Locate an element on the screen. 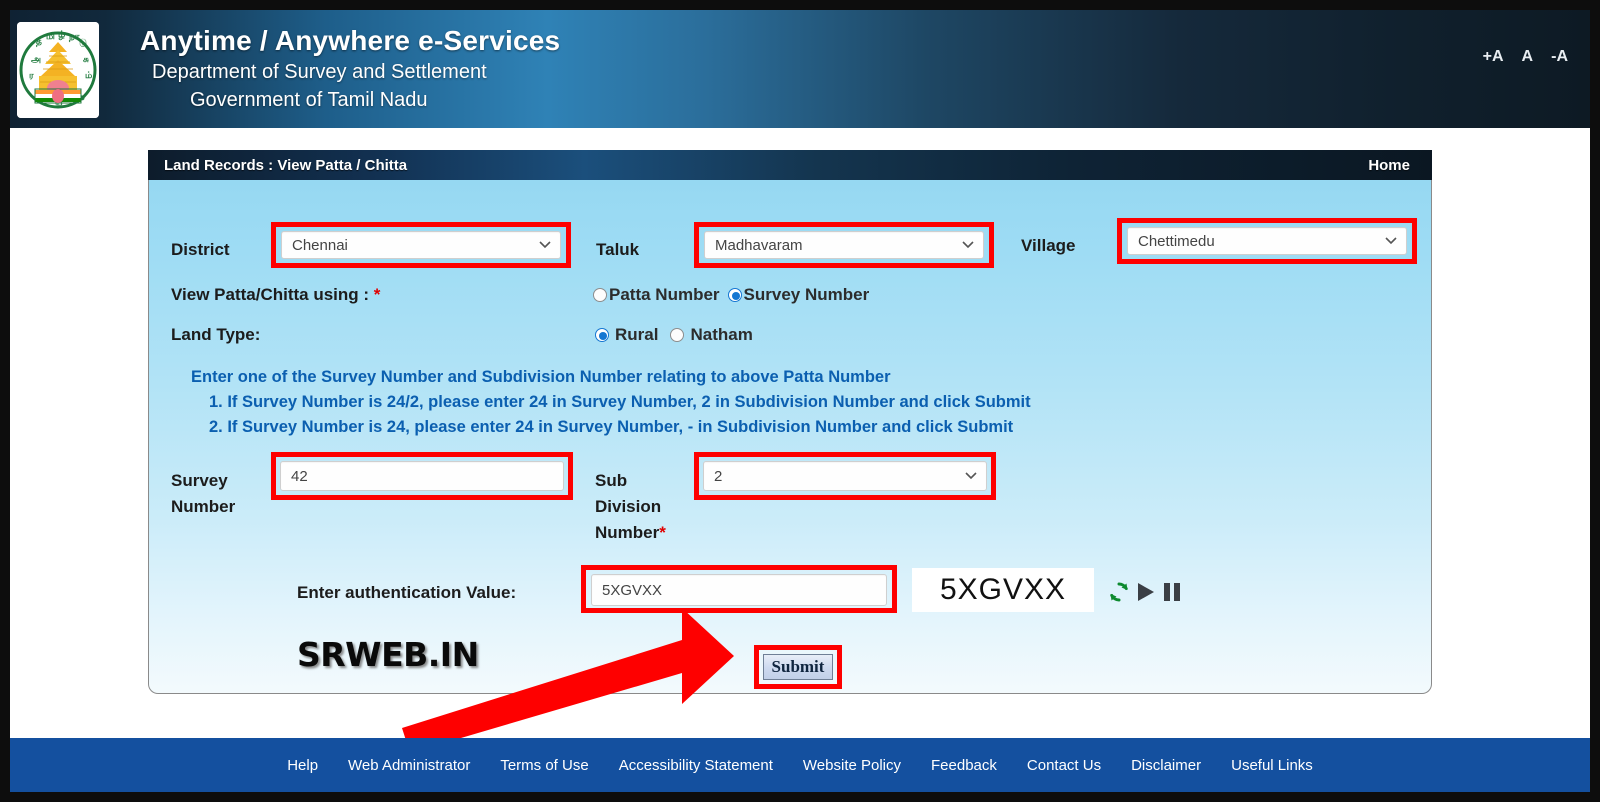 The height and width of the screenshot is (802, 1600). sub-division-label-line3-text: Number is located at coordinates (627, 532).